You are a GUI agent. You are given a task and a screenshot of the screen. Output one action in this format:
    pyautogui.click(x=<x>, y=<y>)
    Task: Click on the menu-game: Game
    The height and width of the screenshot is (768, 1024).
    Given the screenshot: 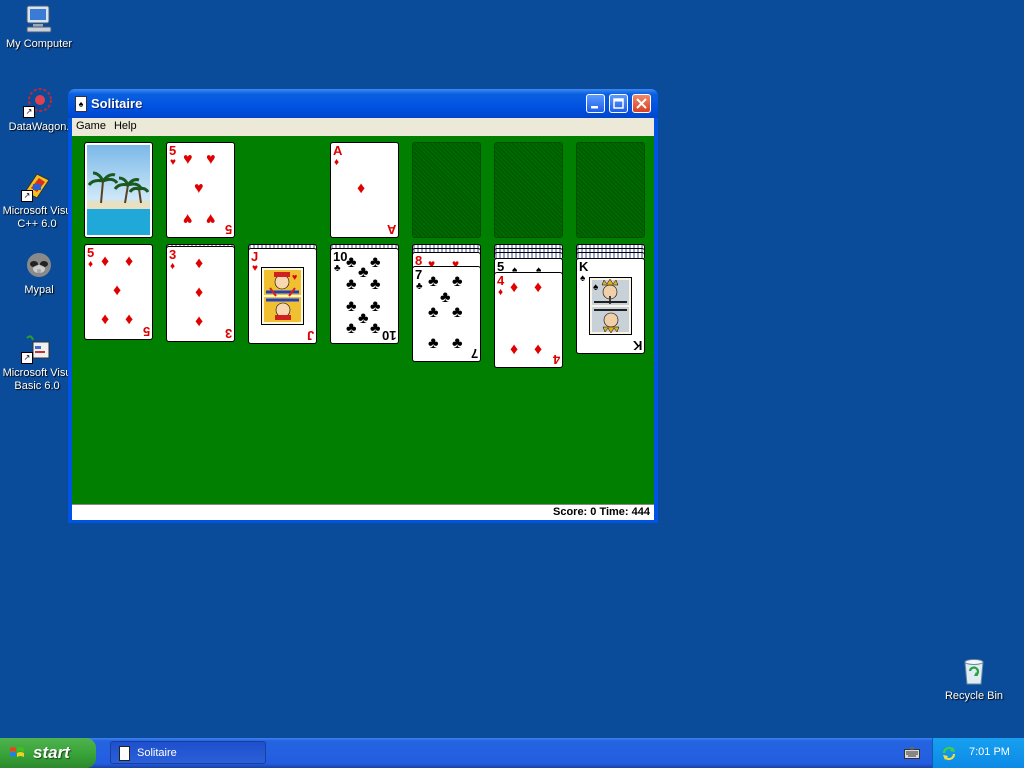 What is the action you would take?
    pyautogui.click(x=91, y=125)
    